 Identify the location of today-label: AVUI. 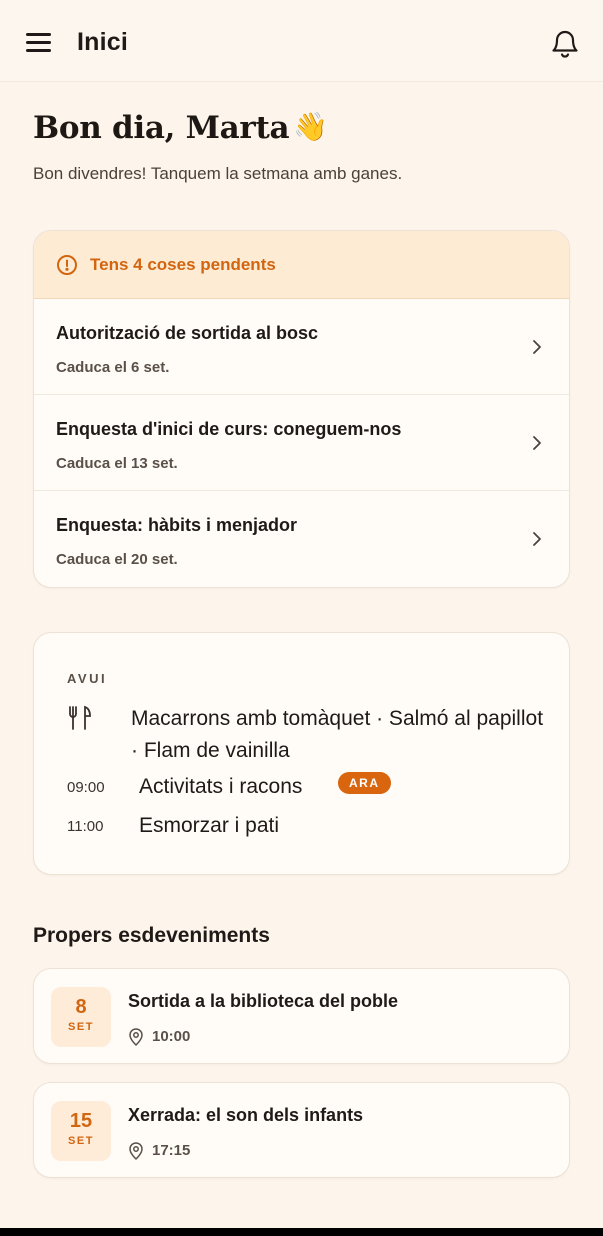
(87, 678).